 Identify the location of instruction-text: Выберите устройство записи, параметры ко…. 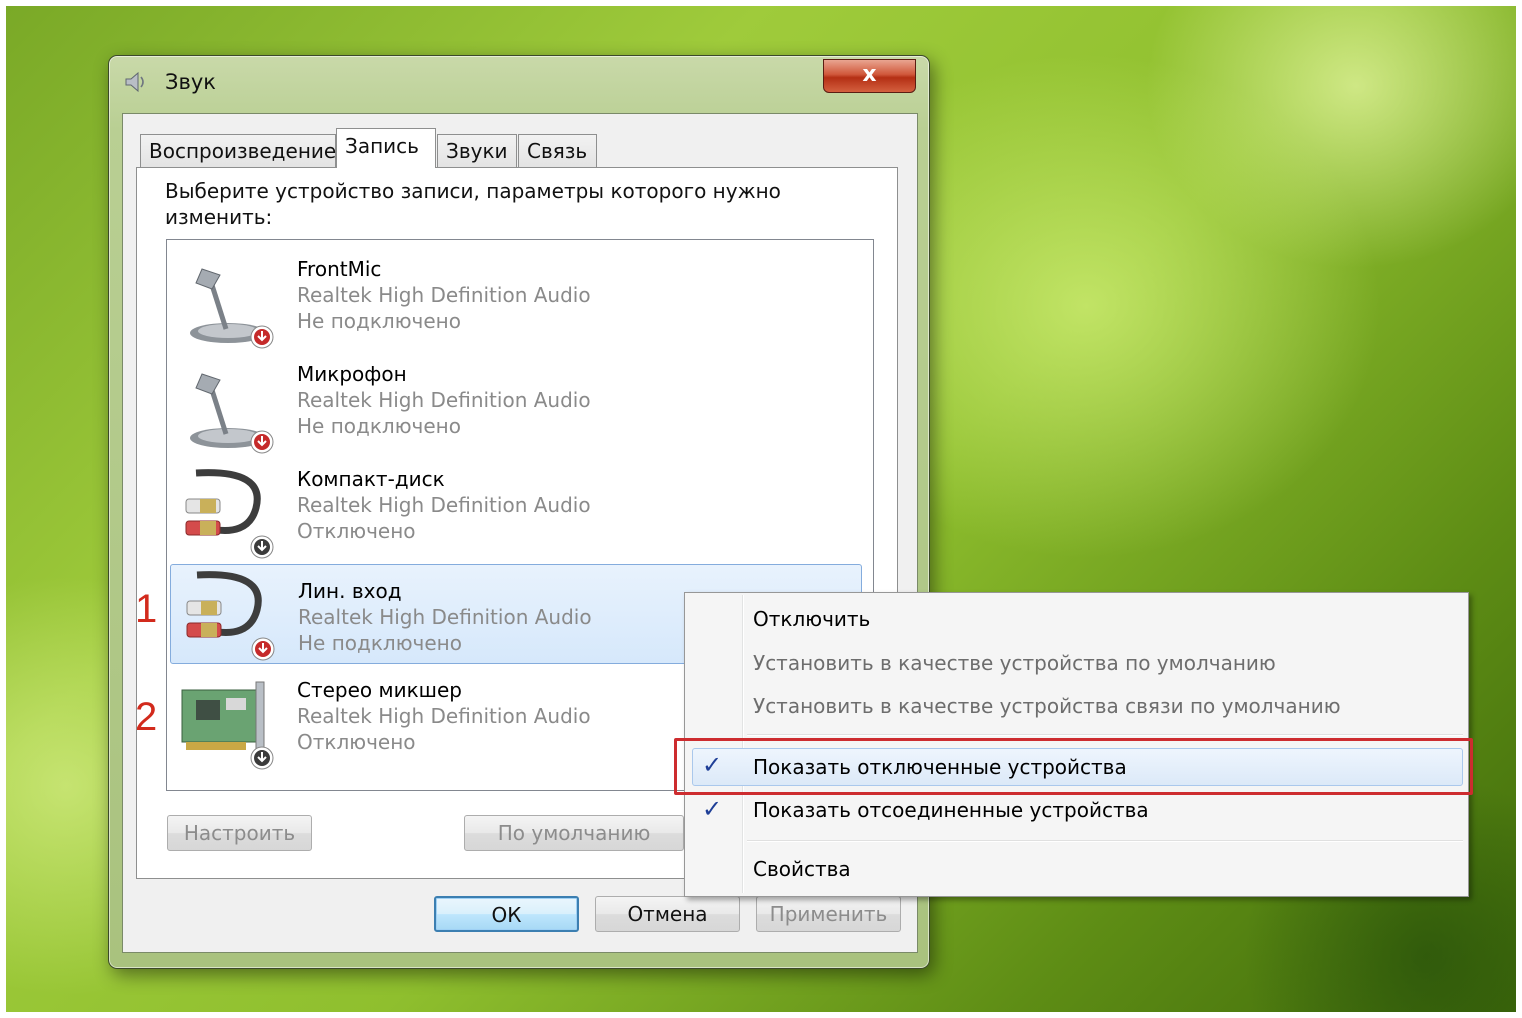
(473, 204).